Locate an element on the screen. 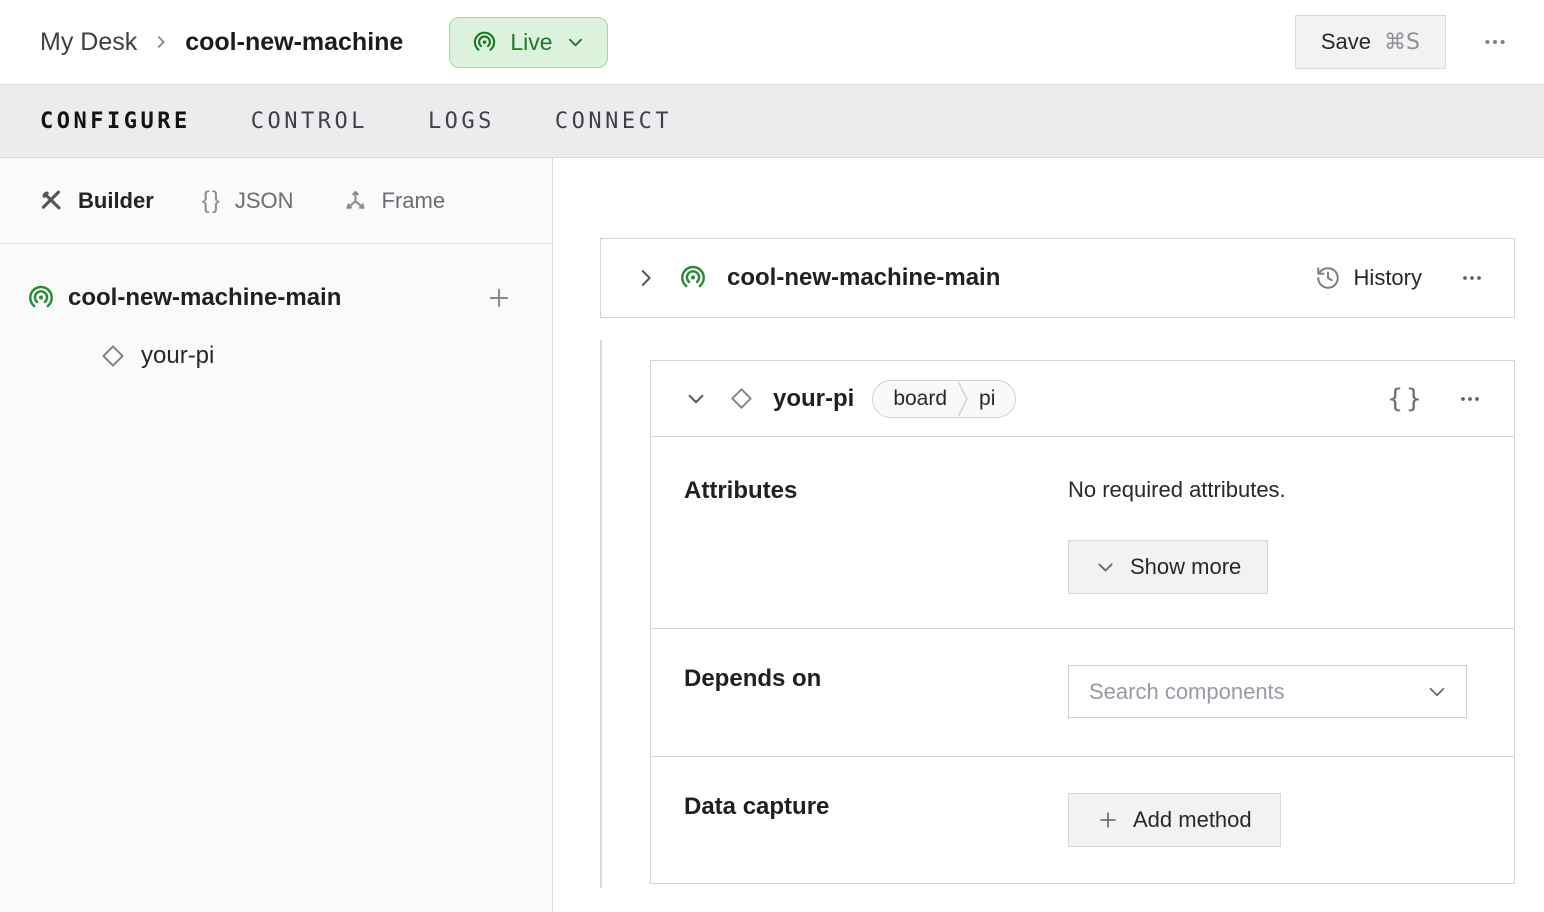  mode-builder: Builder is located at coordinates (96, 200).